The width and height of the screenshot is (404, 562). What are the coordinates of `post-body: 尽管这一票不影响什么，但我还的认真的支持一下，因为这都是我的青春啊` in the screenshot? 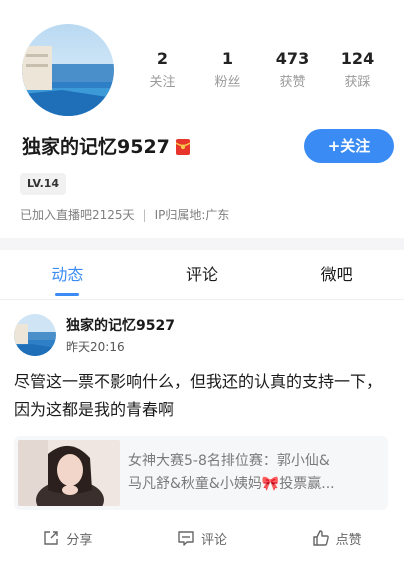 It's located at (204, 396).